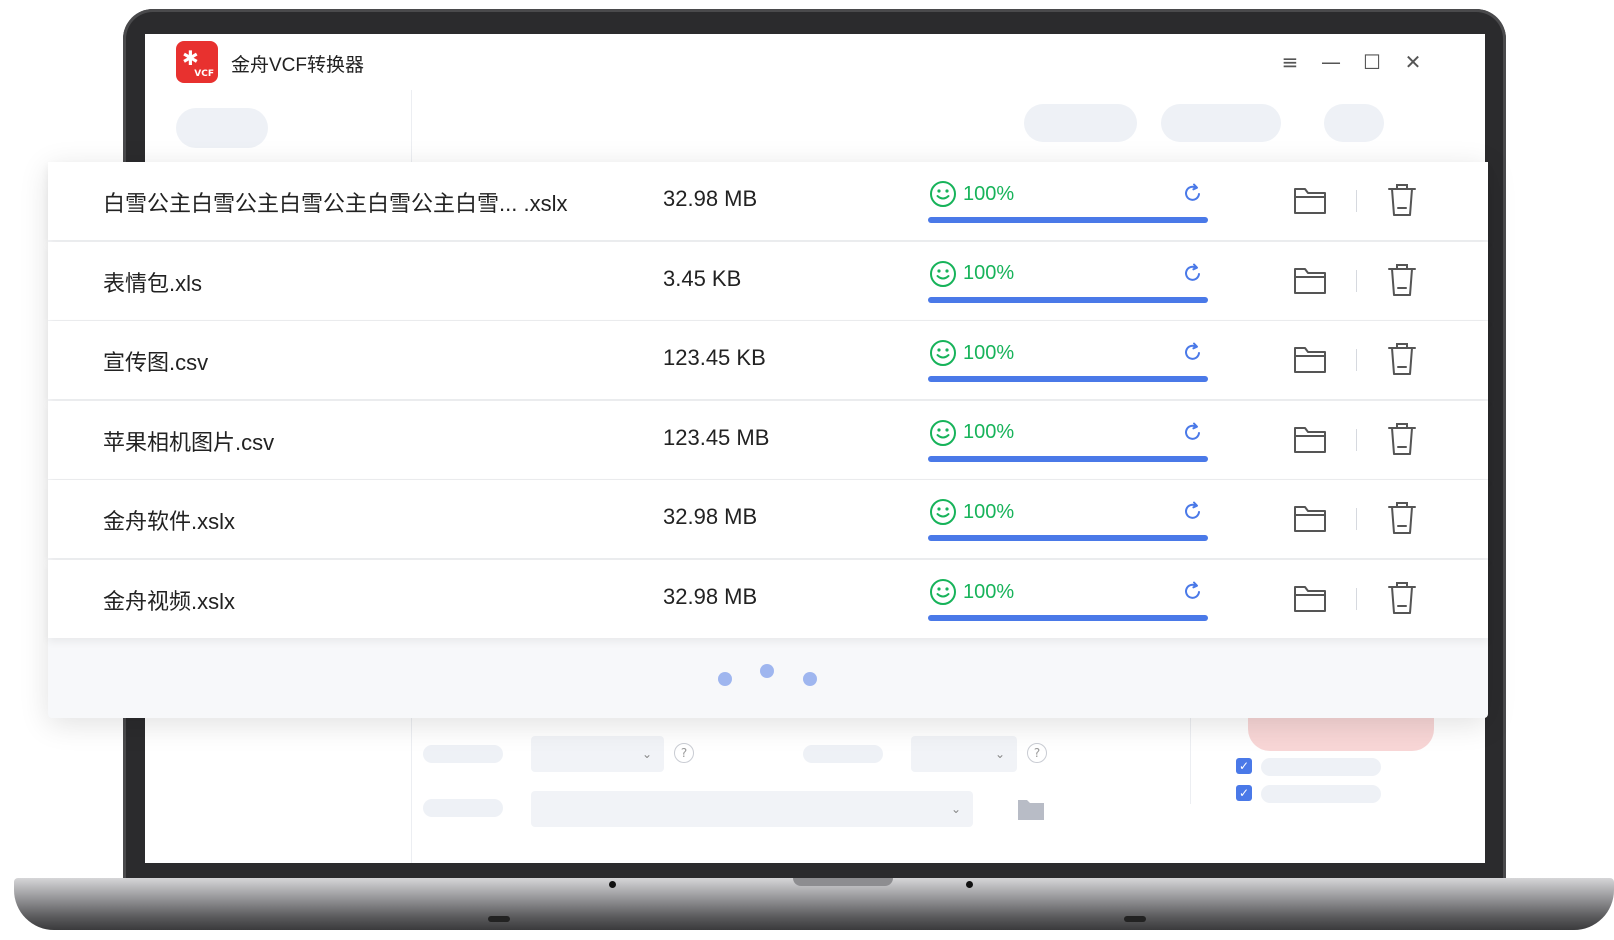 The width and height of the screenshot is (1614, 940). What do you see at coordinates (768, 280) in the screenshot?
I see `file-row: 表情包.xls 3.45 KB 100%` at bounding box center [768, 280].